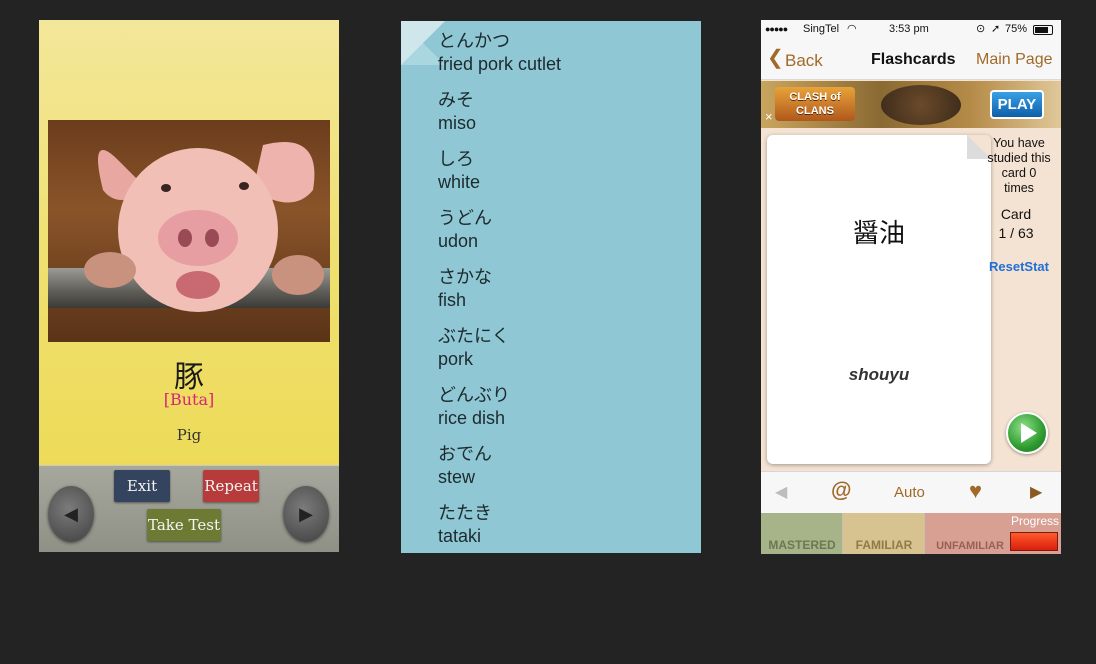  I want to click on status-time: 3:53 pm, so click(909, 29).